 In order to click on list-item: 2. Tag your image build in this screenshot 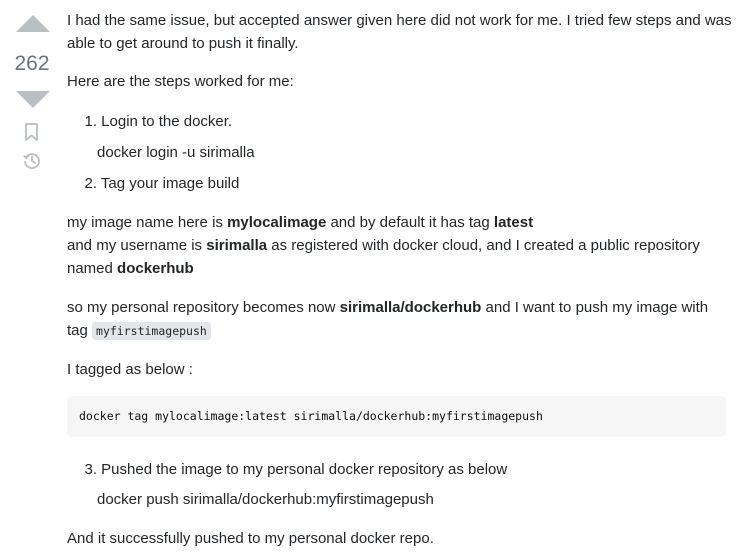, I will do `click(153, 183)`.